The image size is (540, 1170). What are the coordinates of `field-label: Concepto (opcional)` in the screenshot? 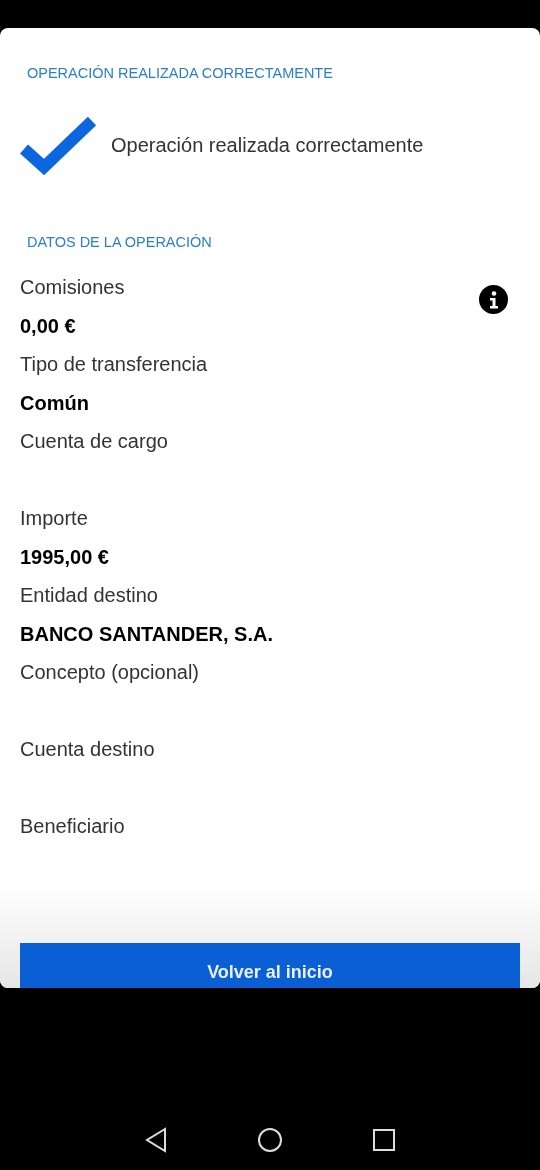 It's located at (109, 672).